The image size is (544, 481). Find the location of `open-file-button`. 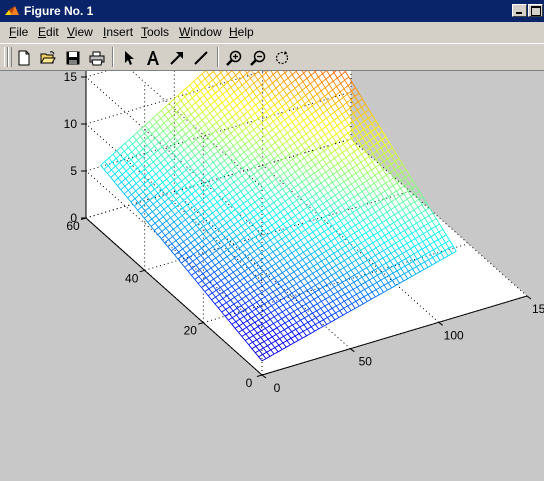

open-file-button is located at coordinates (48, 58).